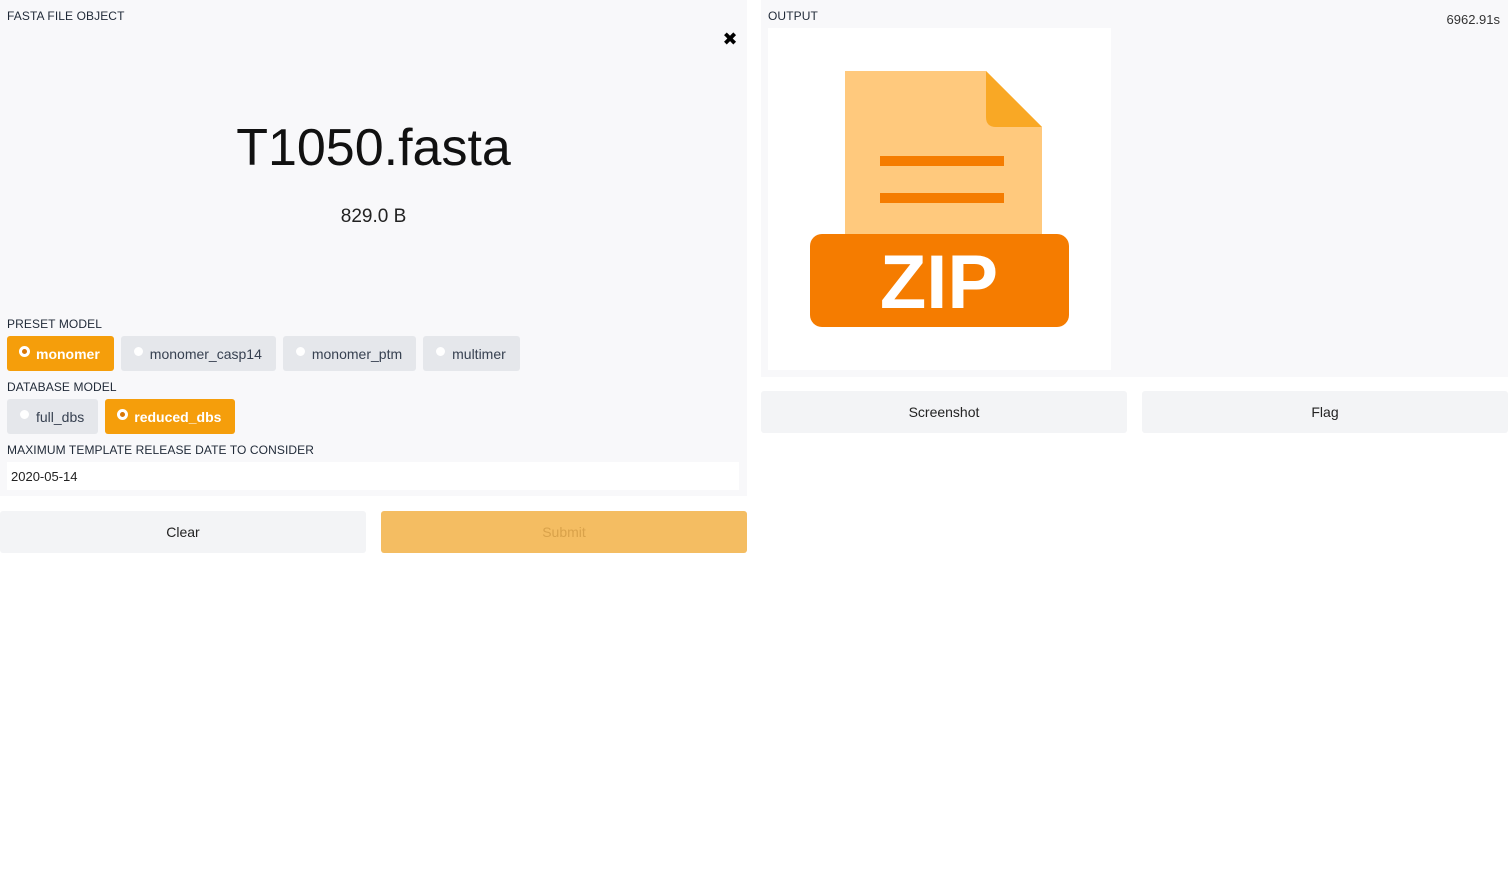 Image resolution: width=1508 pixels, height=876 pixels. What do you see at coordinates (373, 148) in the screenshot?
I see `file-name: T1050.fasta` at bounding box center [373, 148].